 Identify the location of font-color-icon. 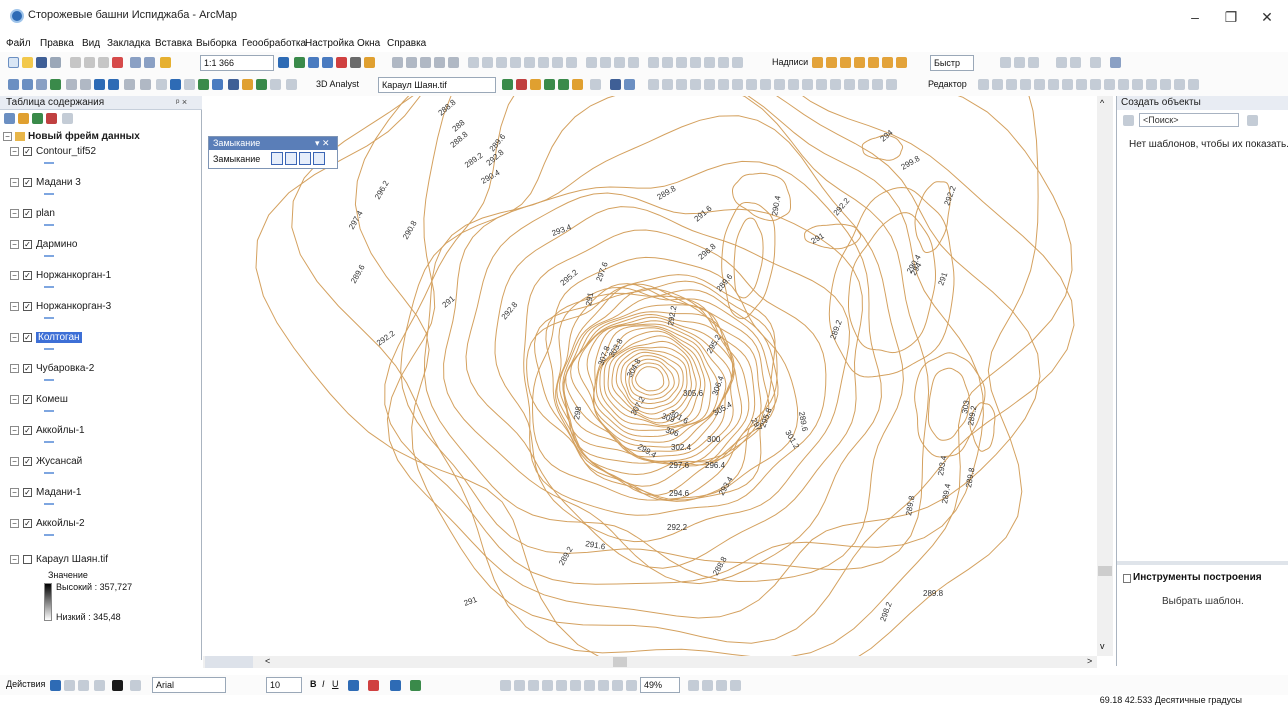
(353, 685).